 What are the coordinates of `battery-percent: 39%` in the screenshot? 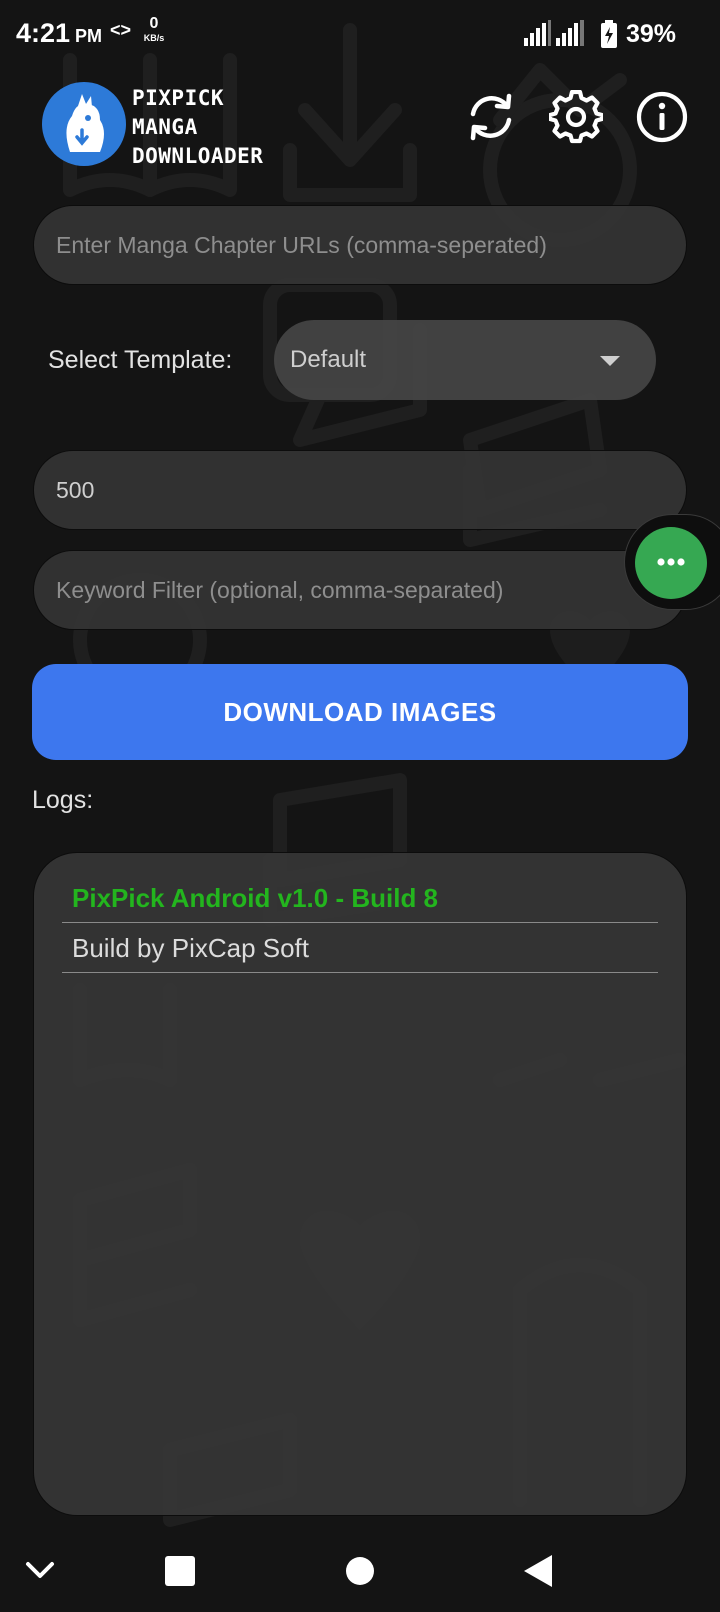 It's located at (651, 34).